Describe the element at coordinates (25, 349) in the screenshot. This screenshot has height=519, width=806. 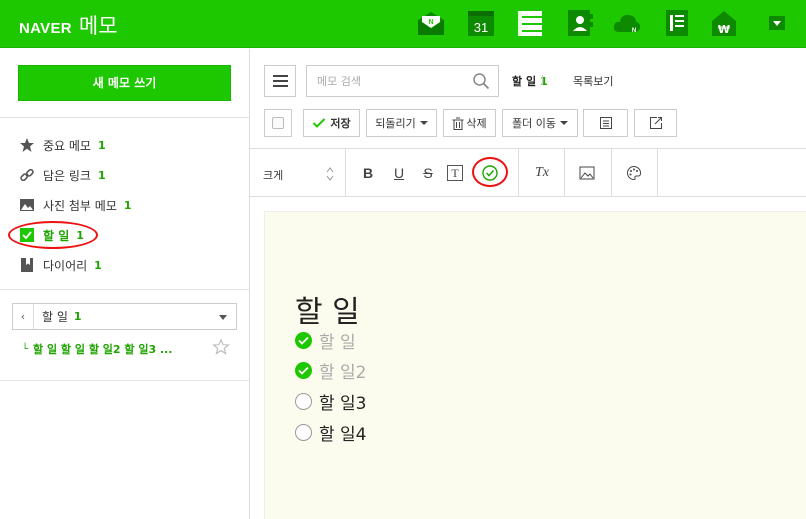
I see `tree-branch-icon: └` at that location.